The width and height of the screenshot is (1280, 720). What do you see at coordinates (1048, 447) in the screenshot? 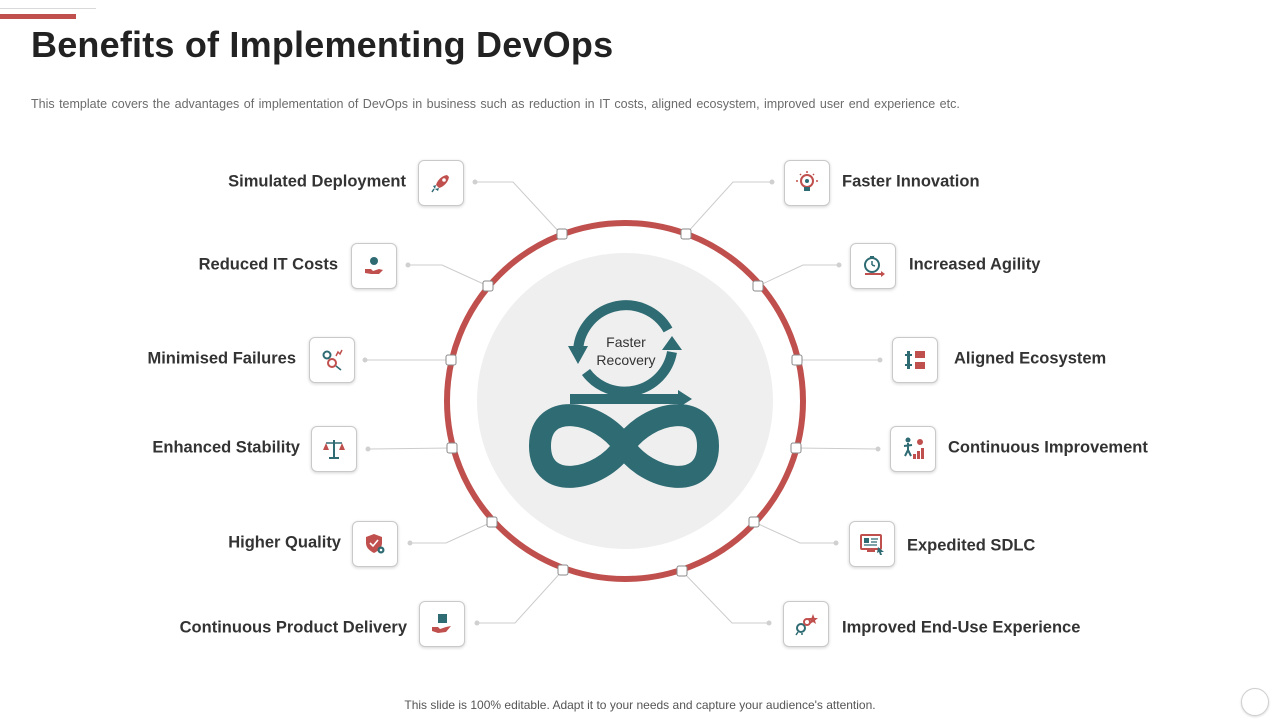
I see `benefit-label-continuous-improvement: Continuous Improvement` at bounding box center [1048, 447].